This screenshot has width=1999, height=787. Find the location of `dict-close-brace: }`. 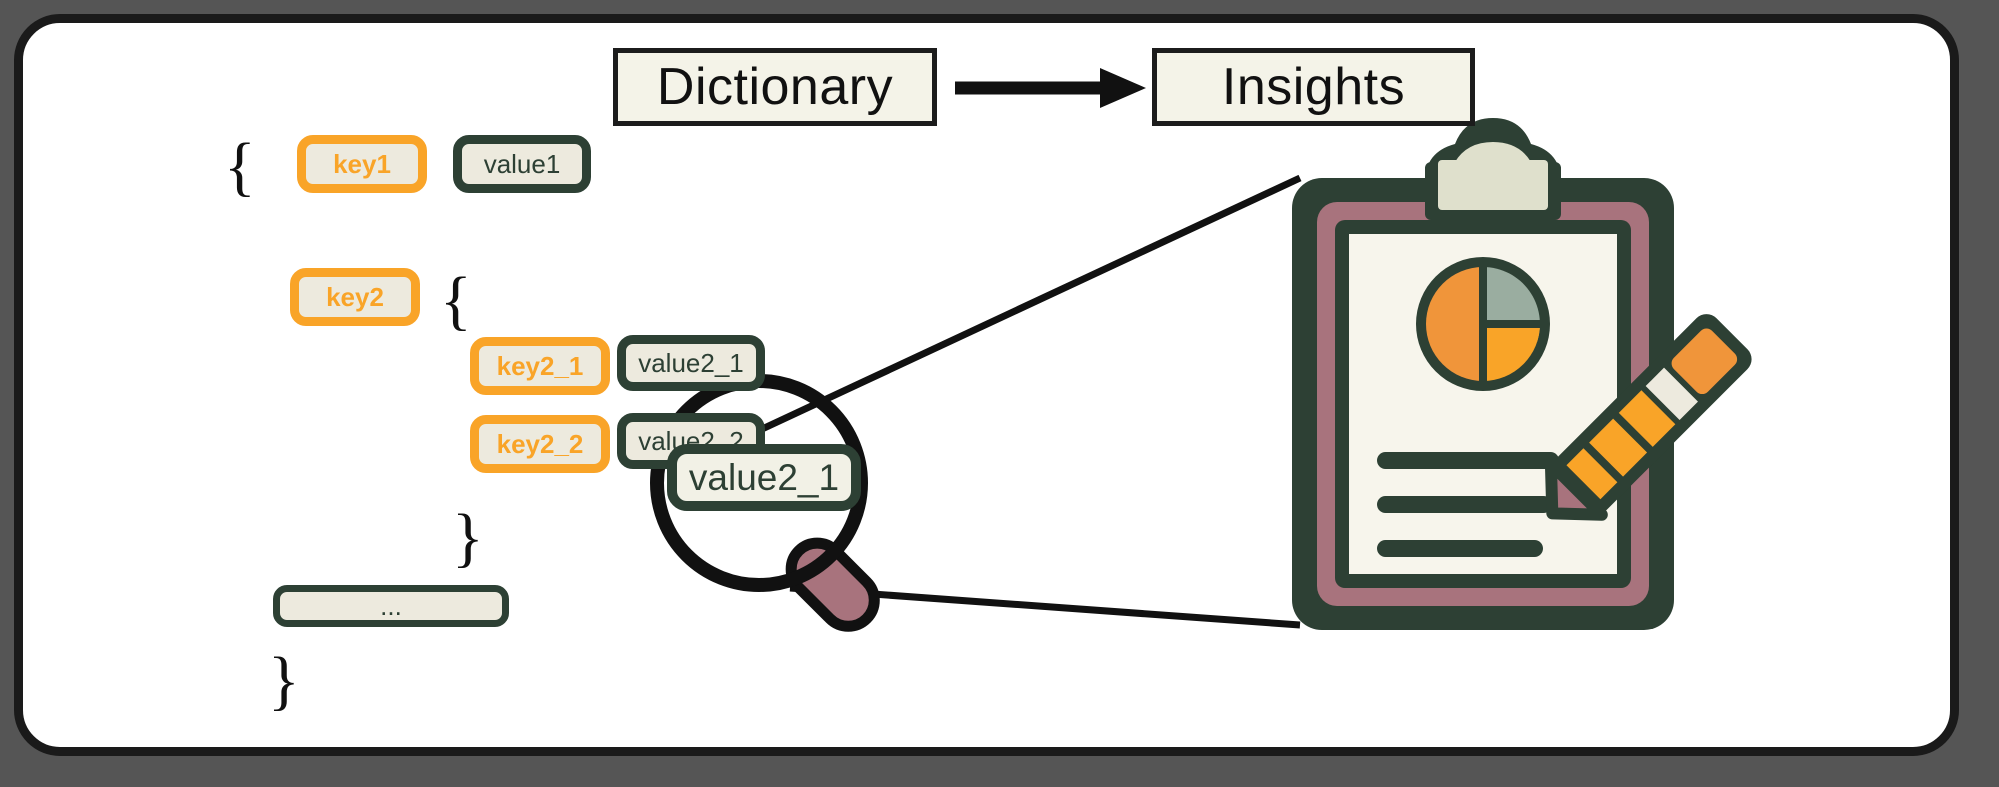

dict-close-brace: } is located at coordinates (284, 680).